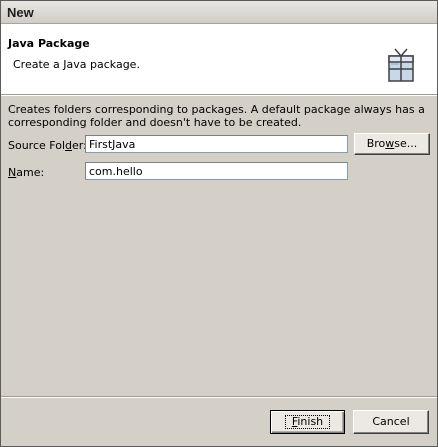  Describe the element at coordinates (30, 172) in the screenshot. I see `name-label-post: ame:` at that location.